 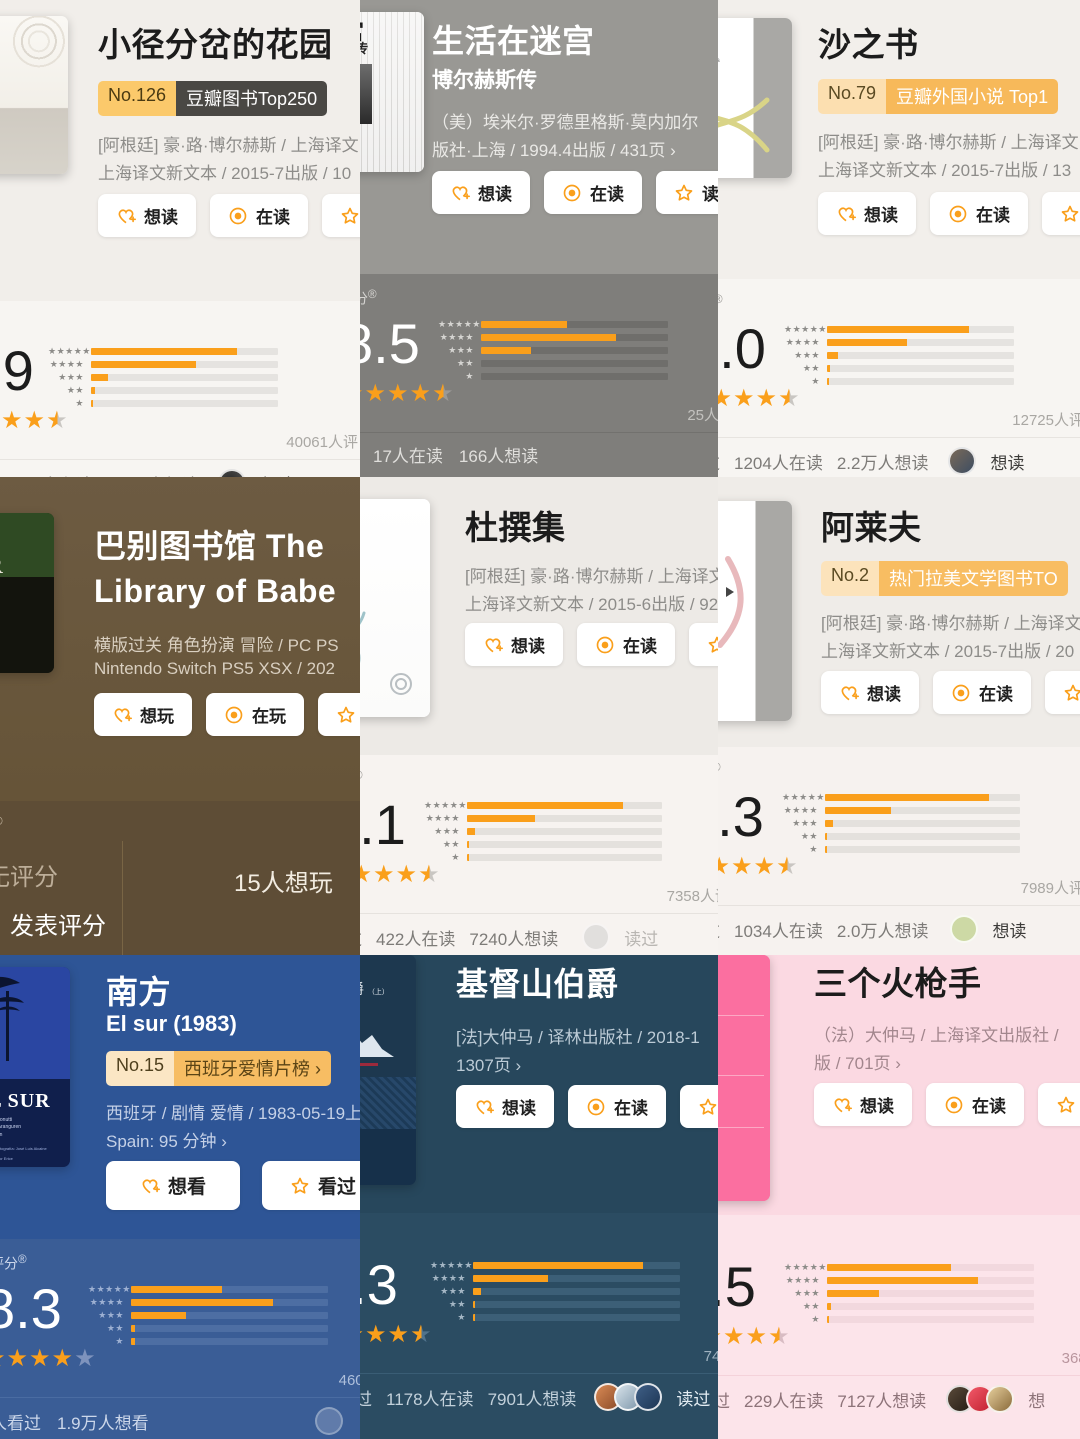 What do you see at coordinates (173, 1185) in the screenshot?
I see `want-watch-button: 想看` at bounding box center [173, 1185].